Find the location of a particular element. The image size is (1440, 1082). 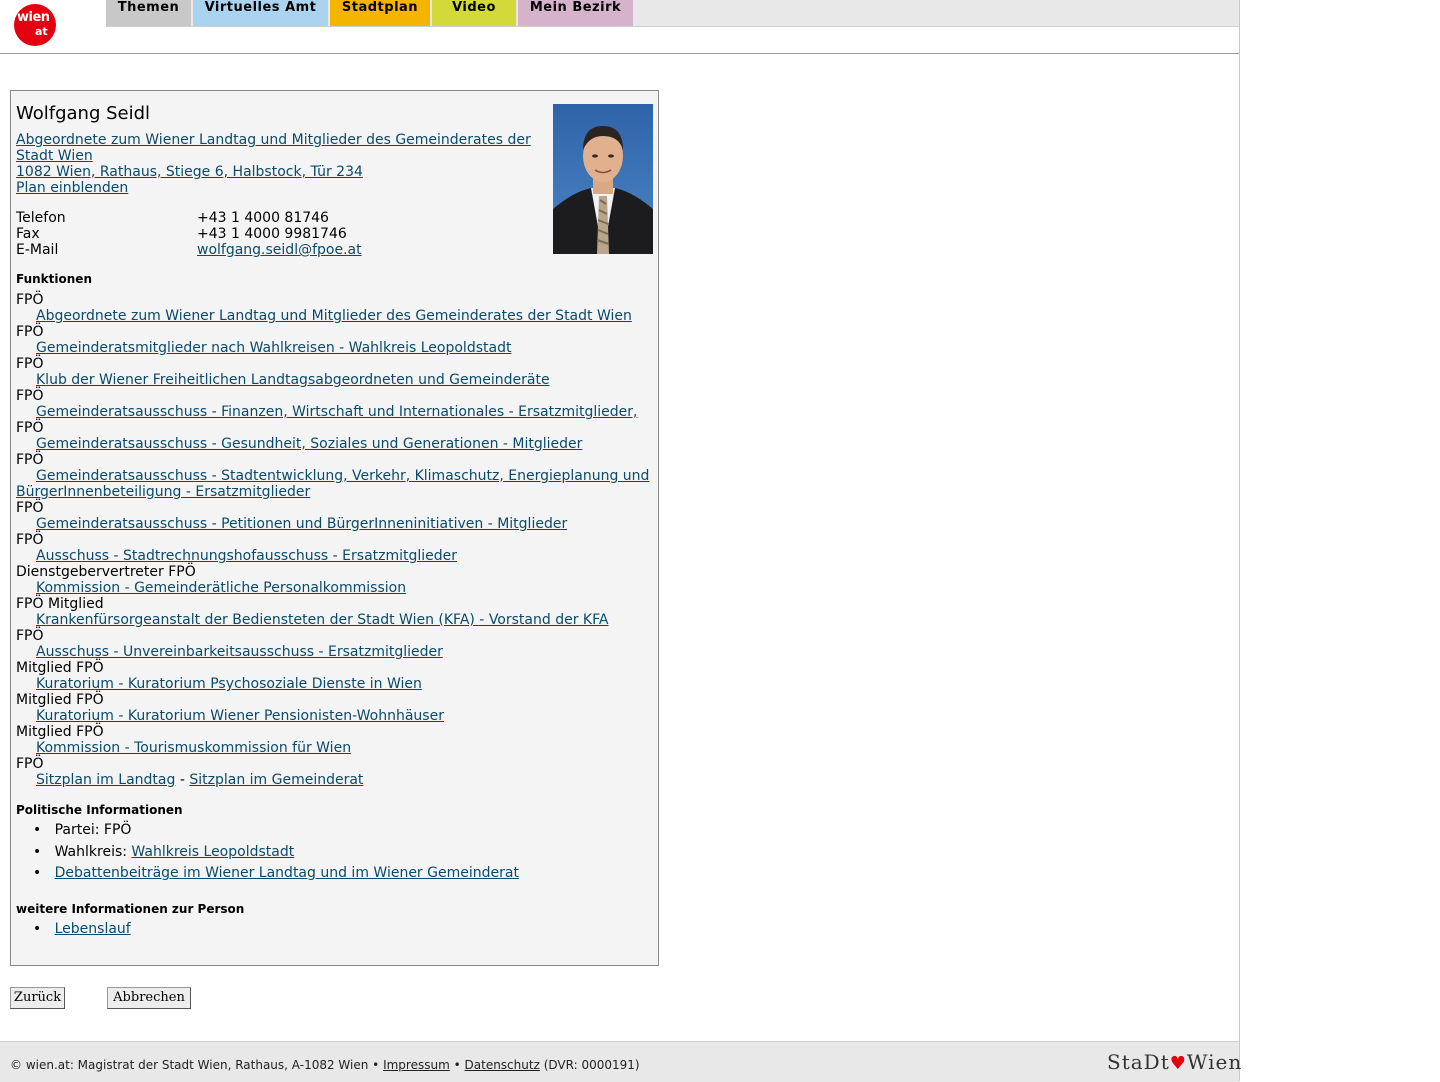

person-name: Wolfgang Seidl is located at coordinates (83, 113).